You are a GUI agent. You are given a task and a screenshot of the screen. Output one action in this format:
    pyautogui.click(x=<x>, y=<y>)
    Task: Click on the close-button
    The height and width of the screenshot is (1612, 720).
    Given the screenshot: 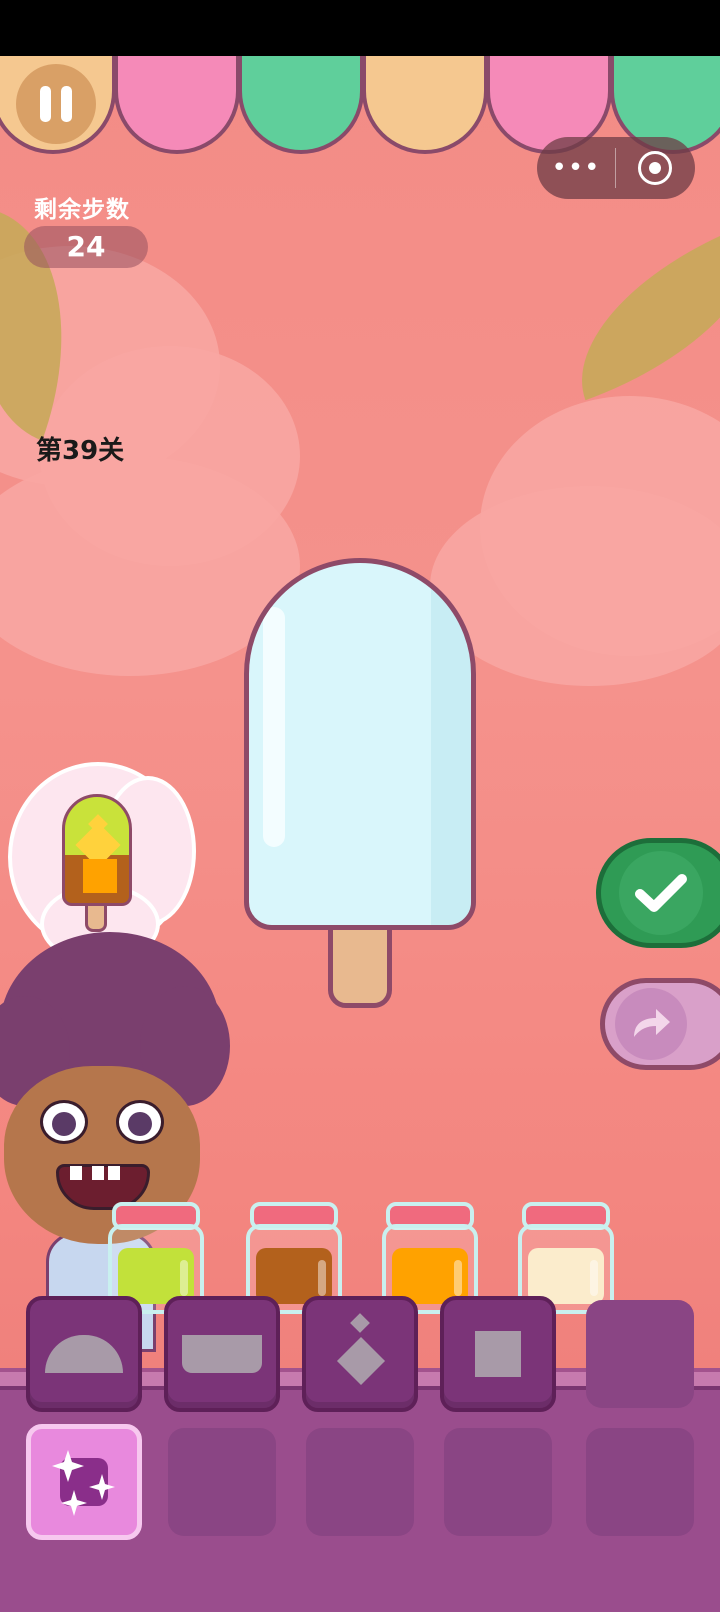 What is the action you would take?
    pyautogui.click(x=655, y=168)
    